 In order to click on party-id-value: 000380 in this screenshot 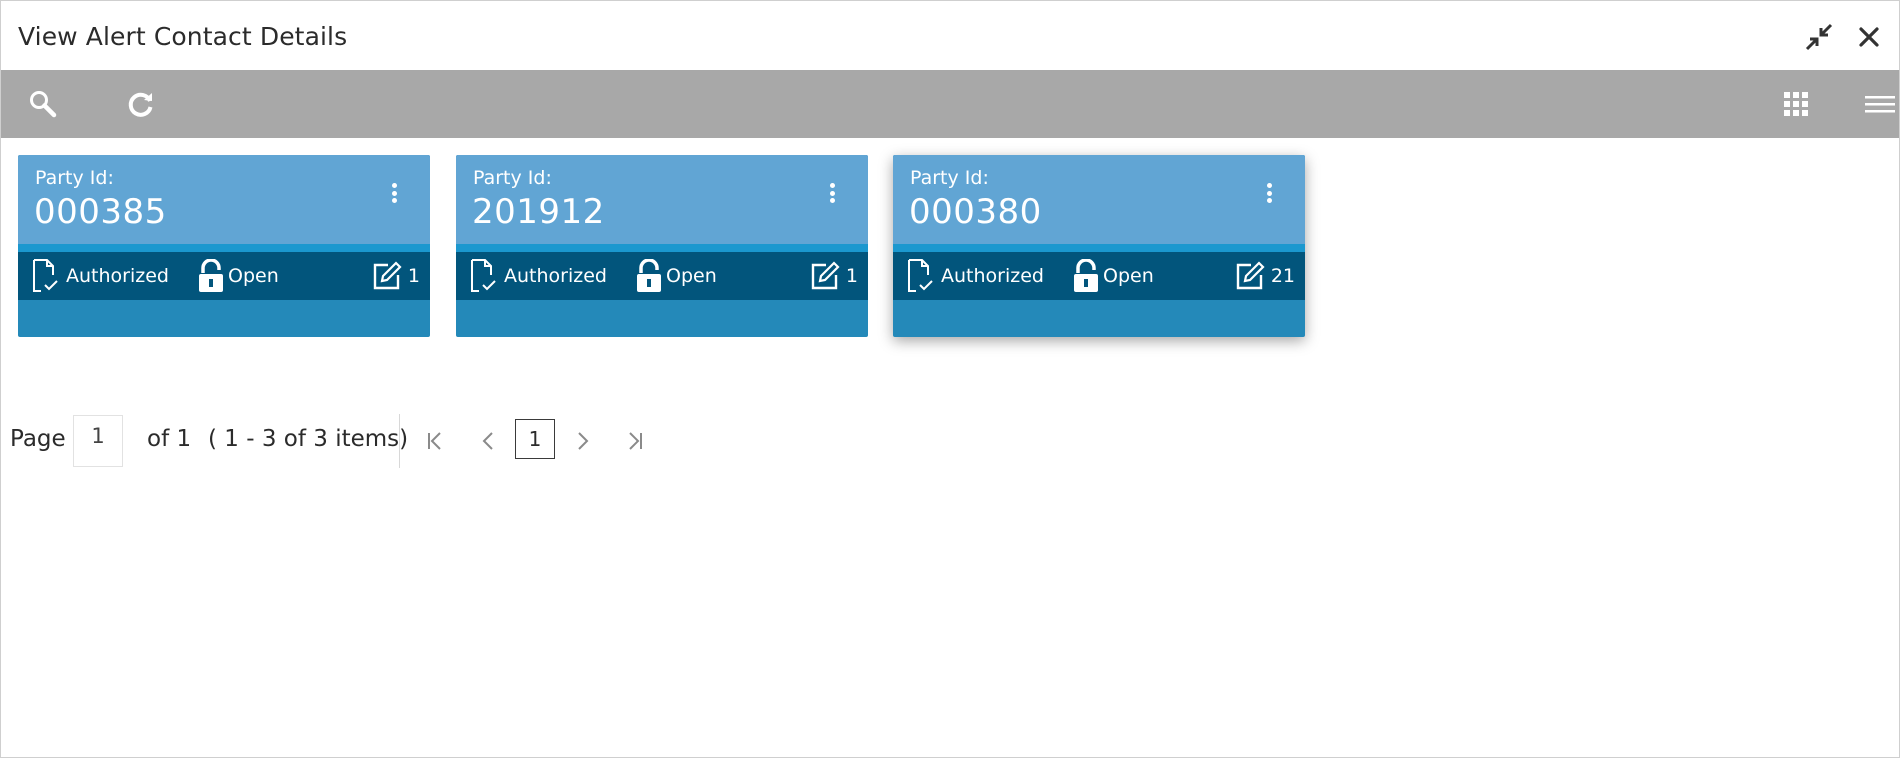, I will do `click(975, 212)`.